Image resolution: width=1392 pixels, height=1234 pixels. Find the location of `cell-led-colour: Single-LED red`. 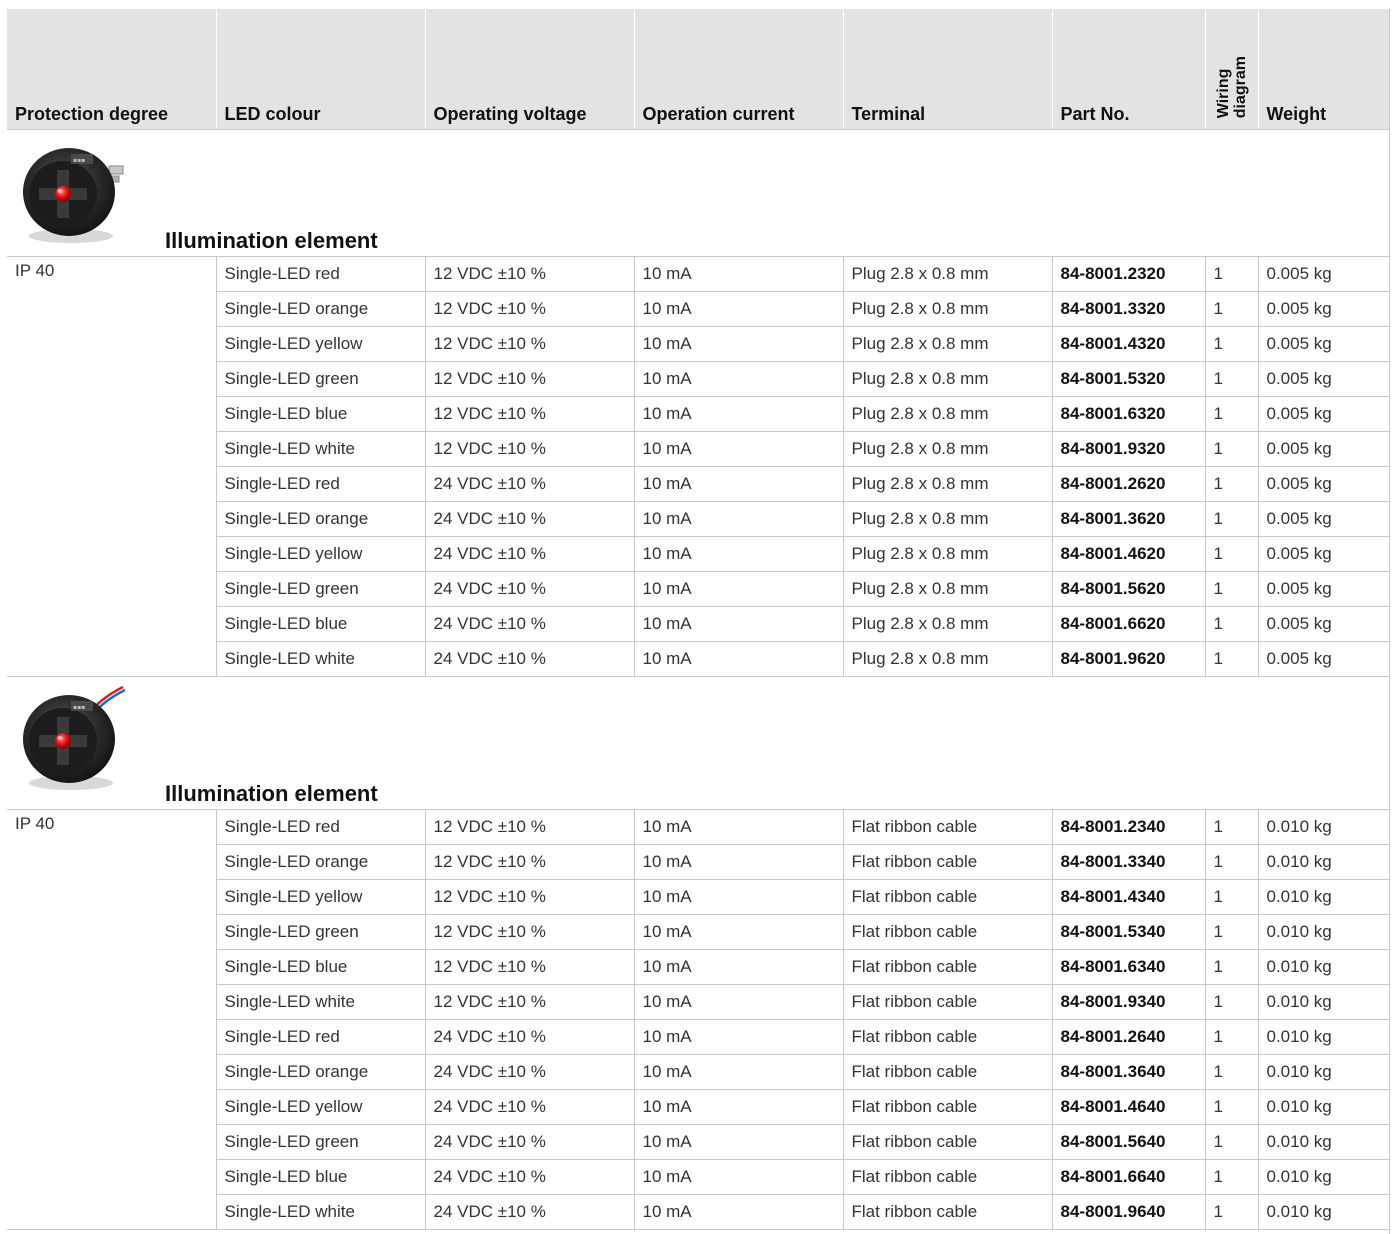

cell-led-colour: Single-LED red is located at coordinates (320, 484).